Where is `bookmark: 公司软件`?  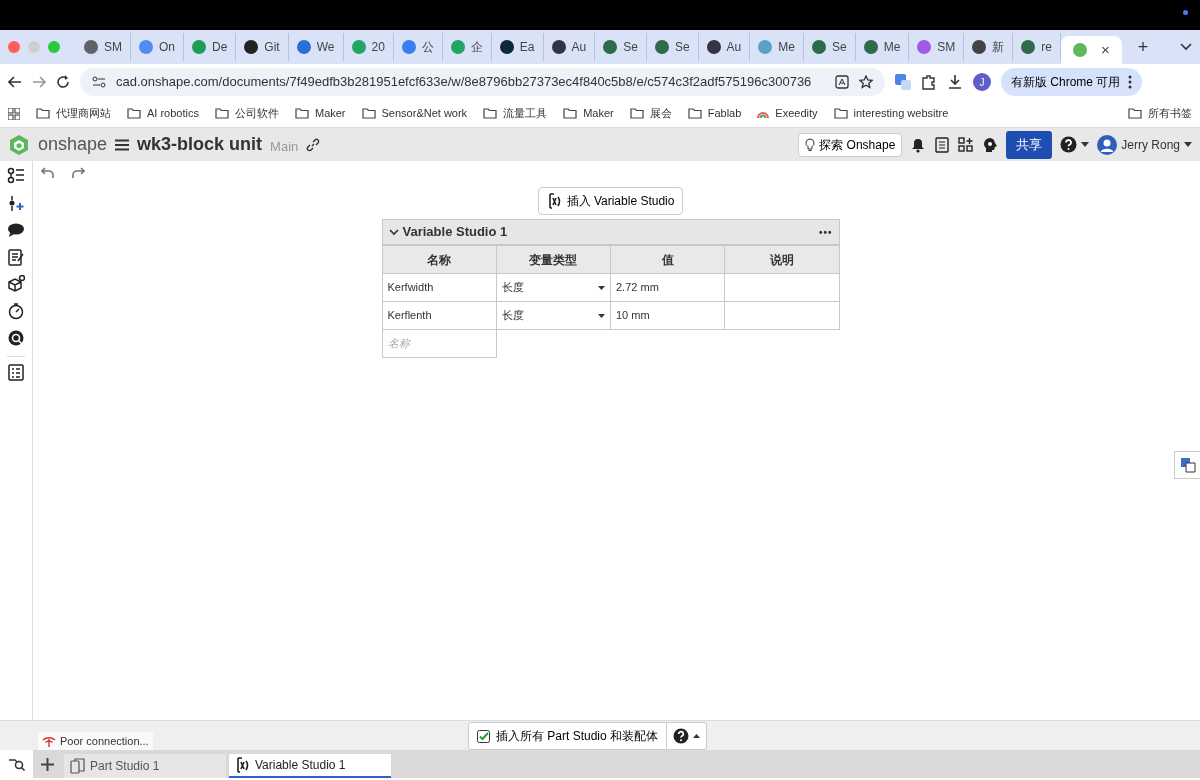
bookmark: 公司软件 is located at coordinates (246, 113).